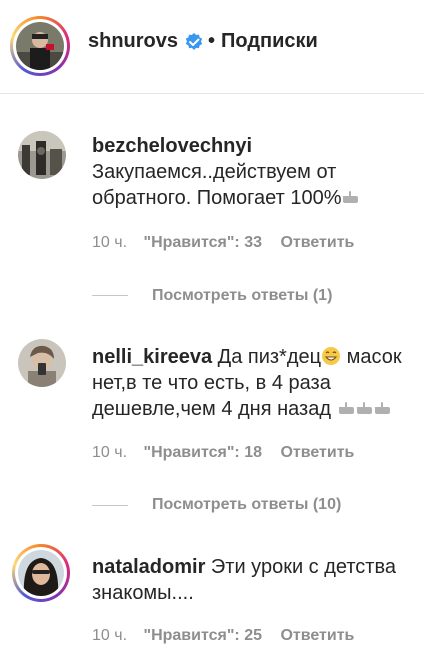  I want to click on comment-likes: "Нравится": 18, so click(202, 452).